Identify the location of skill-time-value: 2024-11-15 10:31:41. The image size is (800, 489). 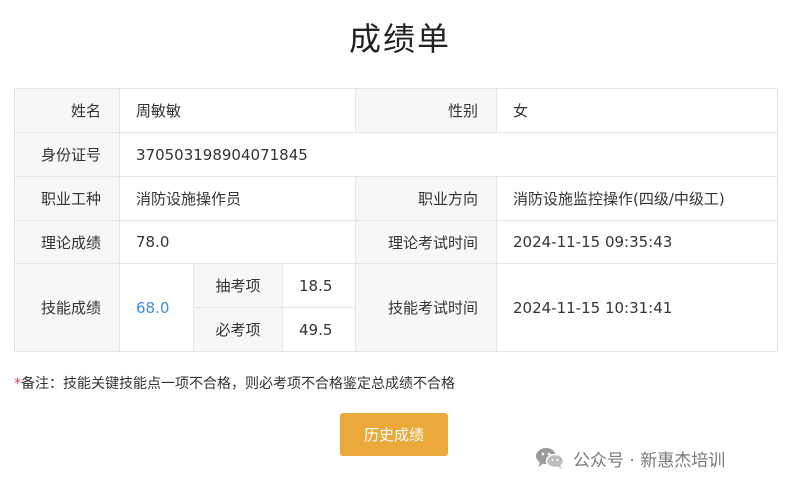
(637, 307).